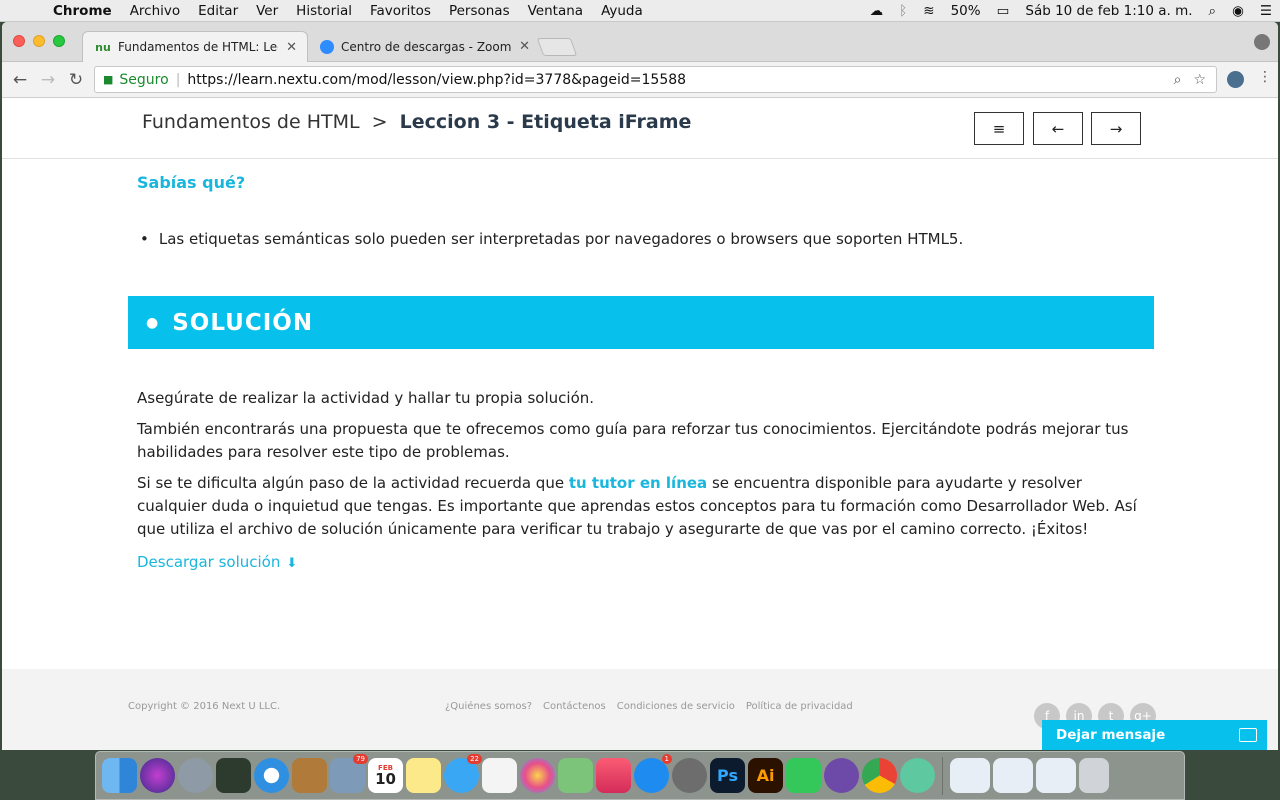 This screenshot has width=1280, height=800. I want to click on atom-icon, so click(917, 775).